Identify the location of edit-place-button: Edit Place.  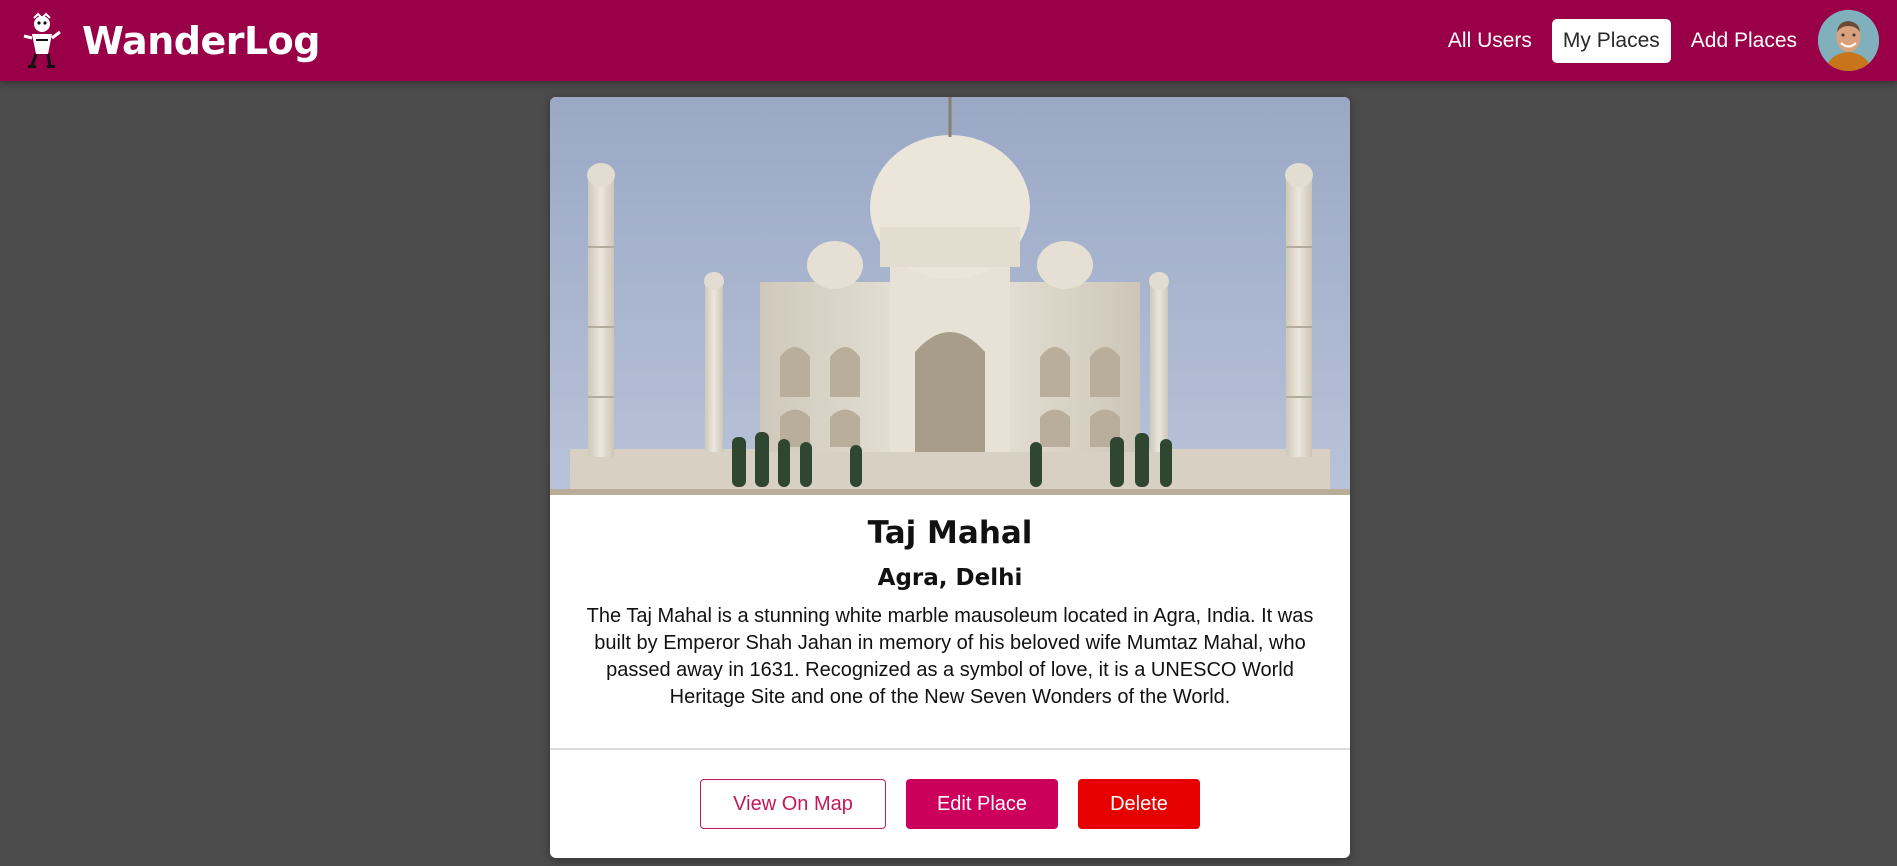
(982, 804).